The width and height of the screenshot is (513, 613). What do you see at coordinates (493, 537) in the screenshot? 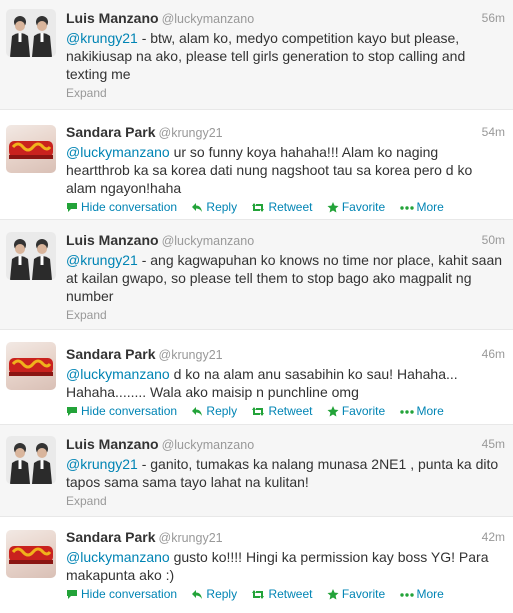
I see `timestamp: 42m` at bounding box center [493, 537].